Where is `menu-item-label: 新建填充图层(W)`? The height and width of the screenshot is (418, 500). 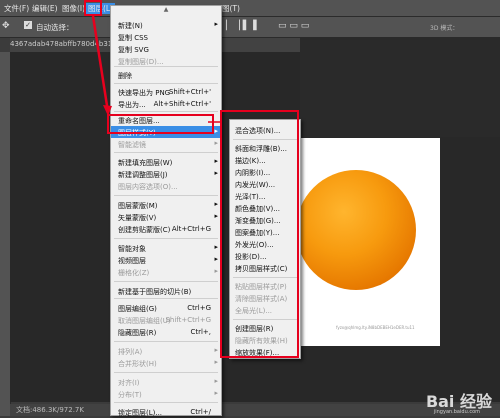
menu-item-label: 新建填充图层(W) is located at coordinates (145, 163).